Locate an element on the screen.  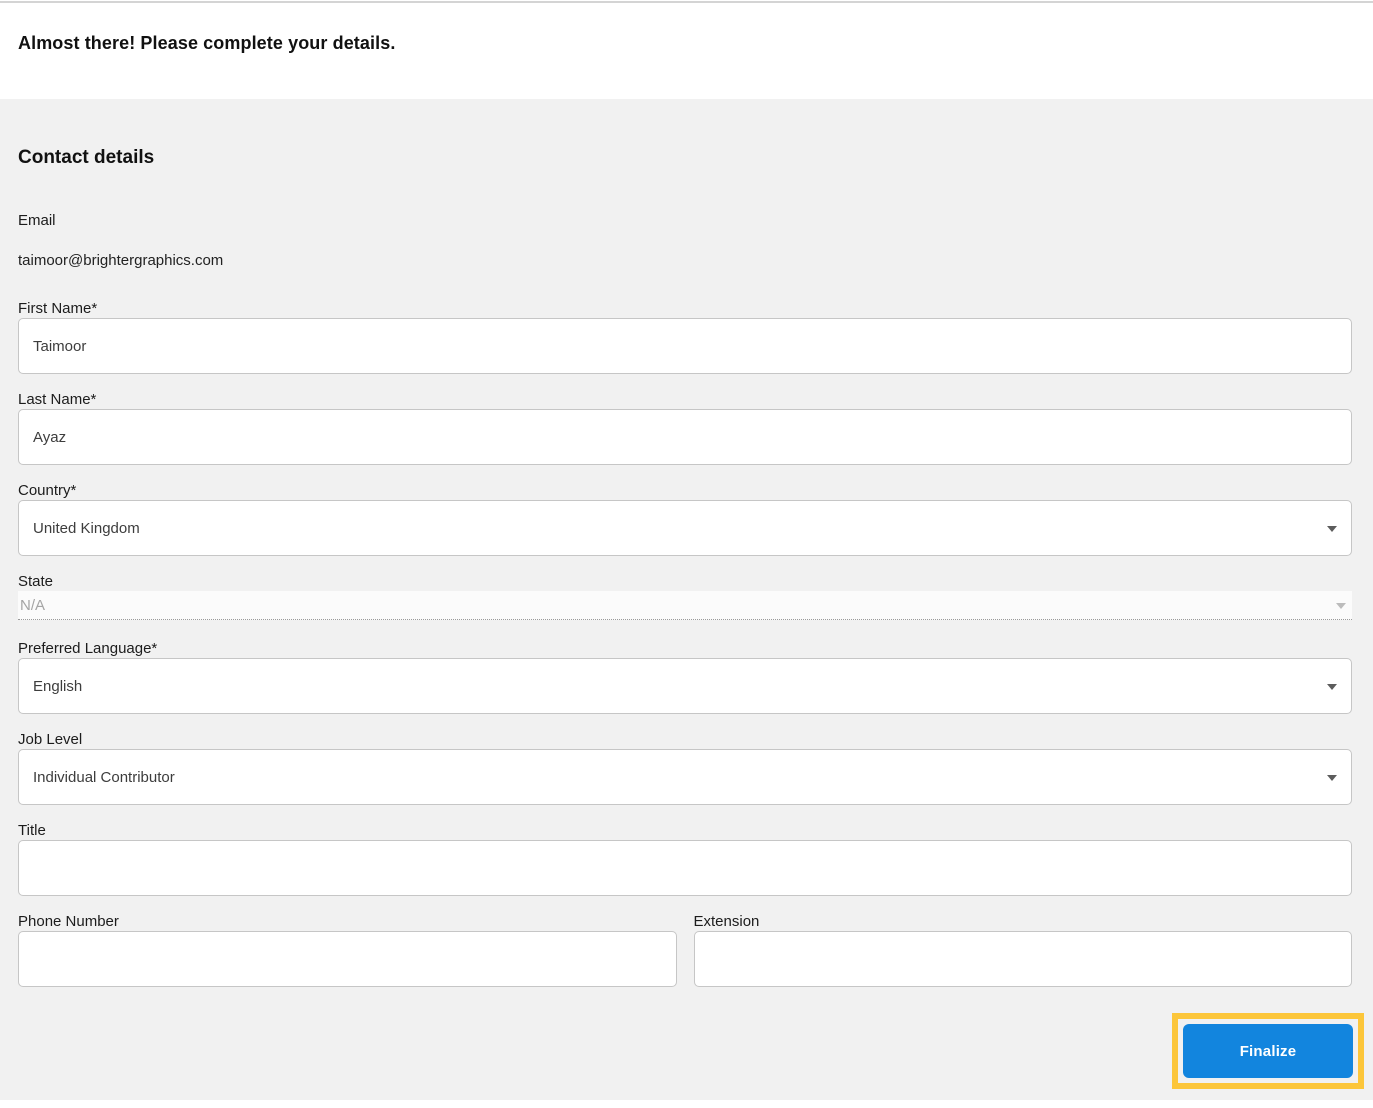
preferred-language-selected-value: English is located at coordinates (58, 686).